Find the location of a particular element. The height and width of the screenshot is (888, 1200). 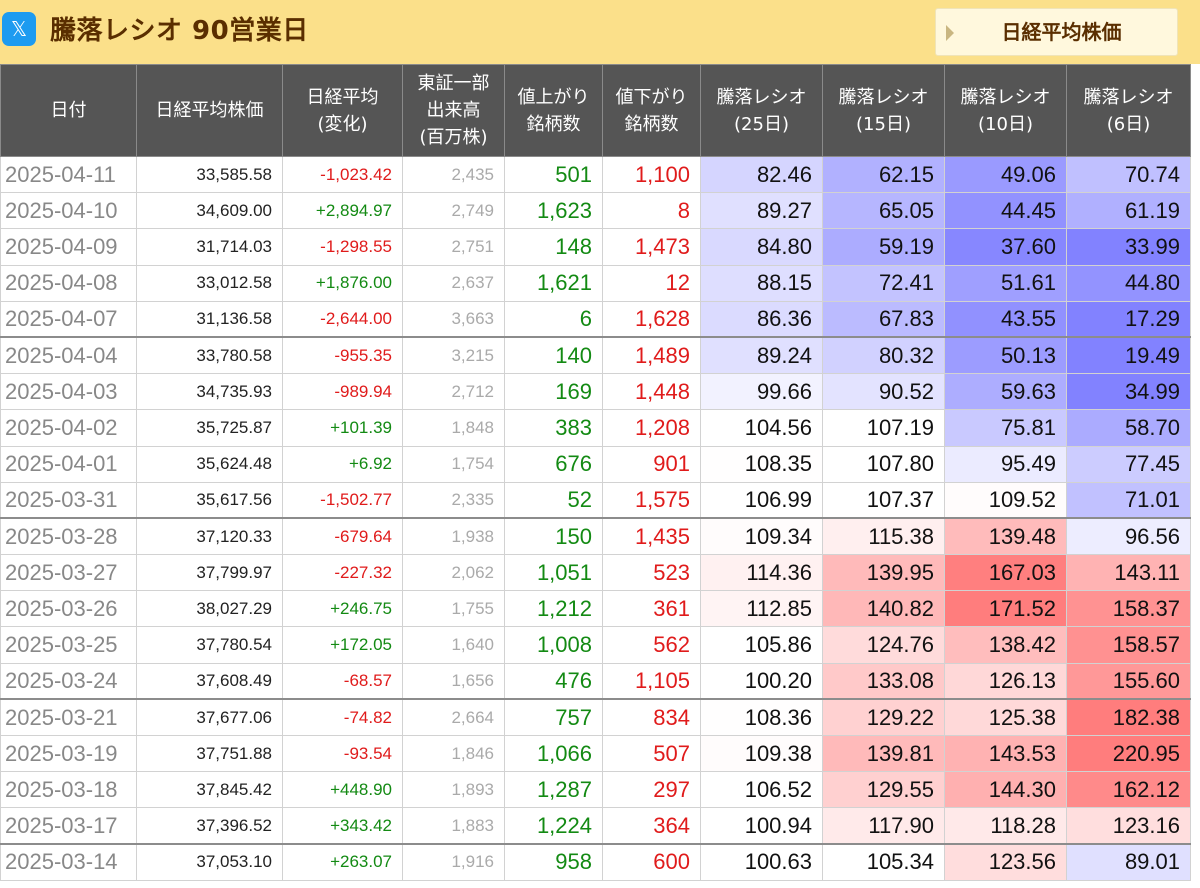

nav-button-label: 日経平均株価 is located at coordinates (1061, 32).